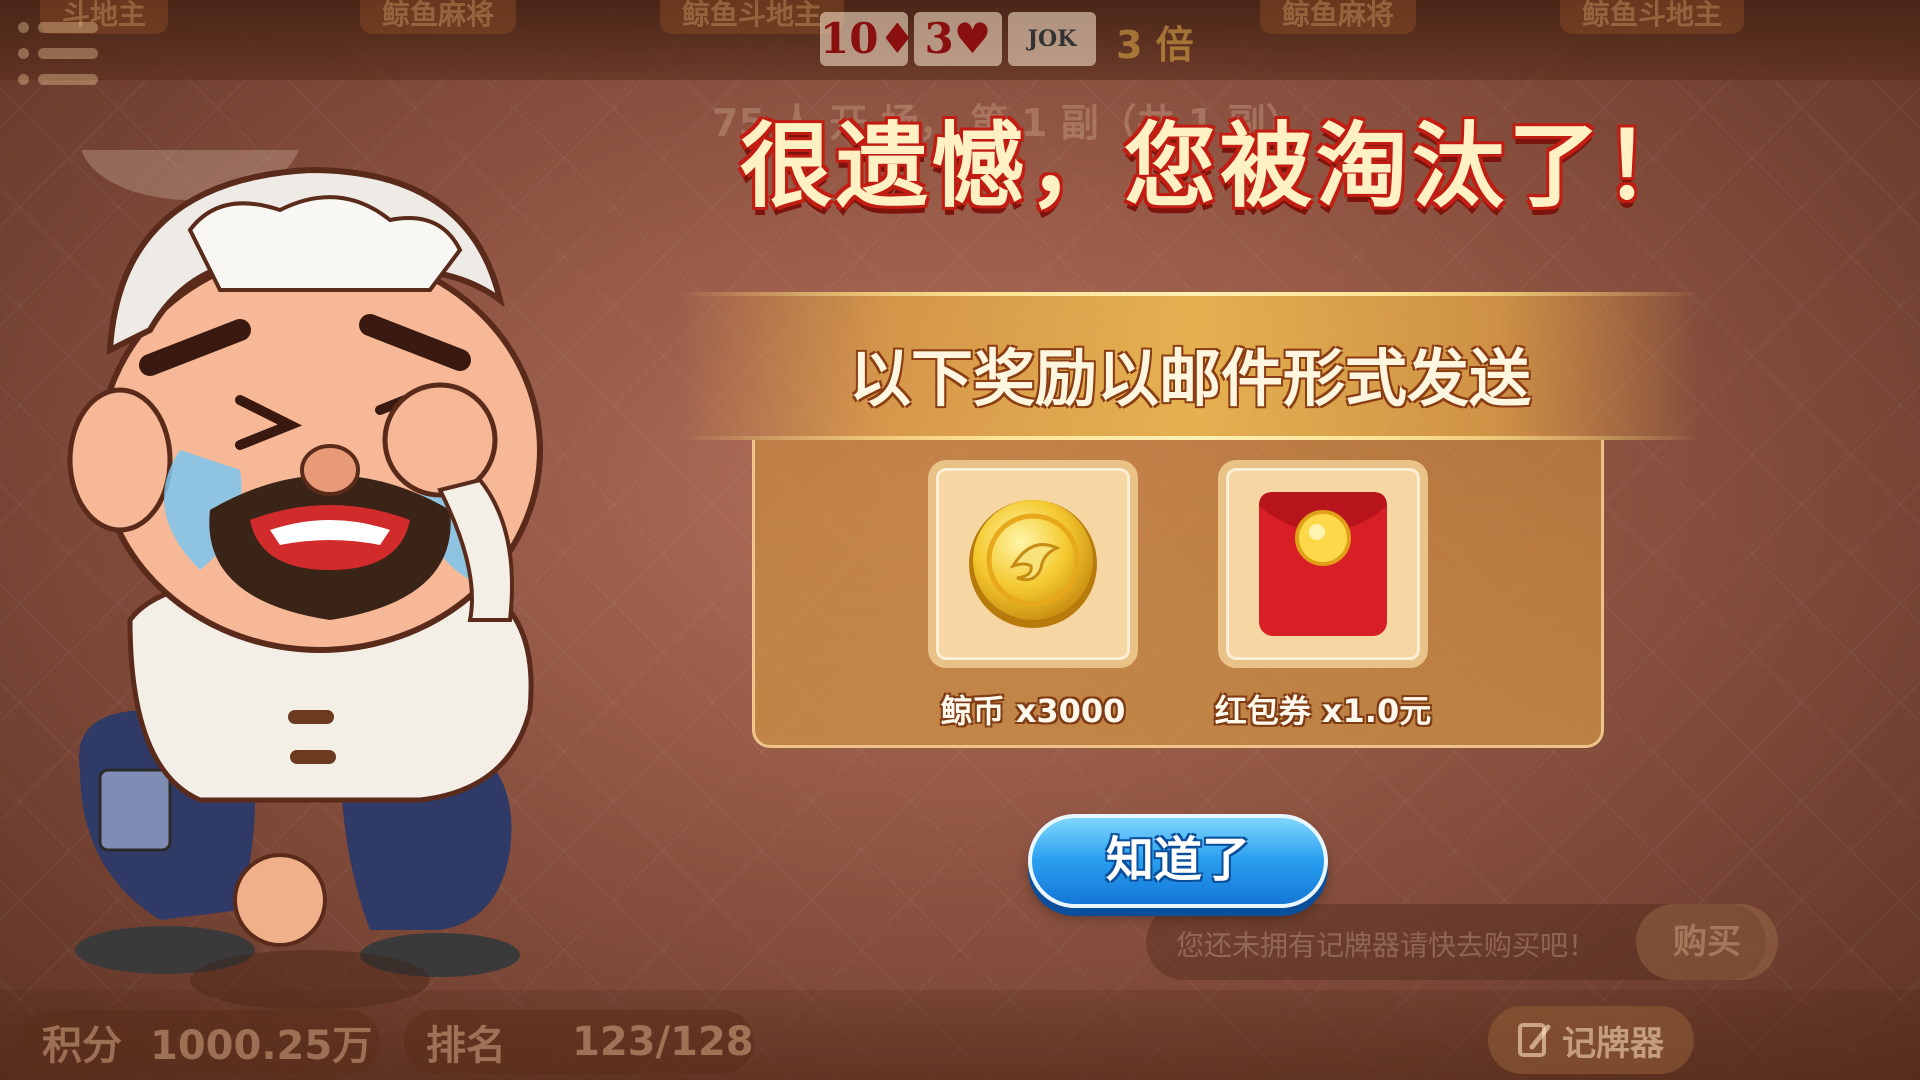 The image size is (1920, 1080). I want to click on confirm-button: 知道了, so click(1178, 861).